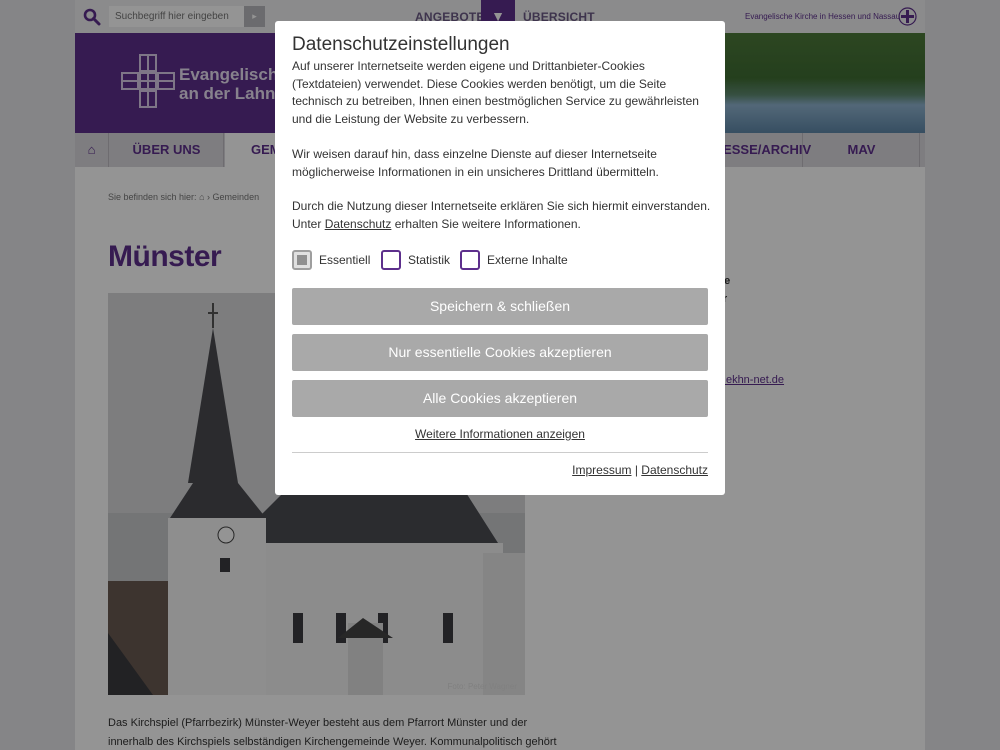 The height and width of the screenshot is (750, 1000). I want to click on dialog-title: Datenschutzeinstellungen, so click(401, 44).